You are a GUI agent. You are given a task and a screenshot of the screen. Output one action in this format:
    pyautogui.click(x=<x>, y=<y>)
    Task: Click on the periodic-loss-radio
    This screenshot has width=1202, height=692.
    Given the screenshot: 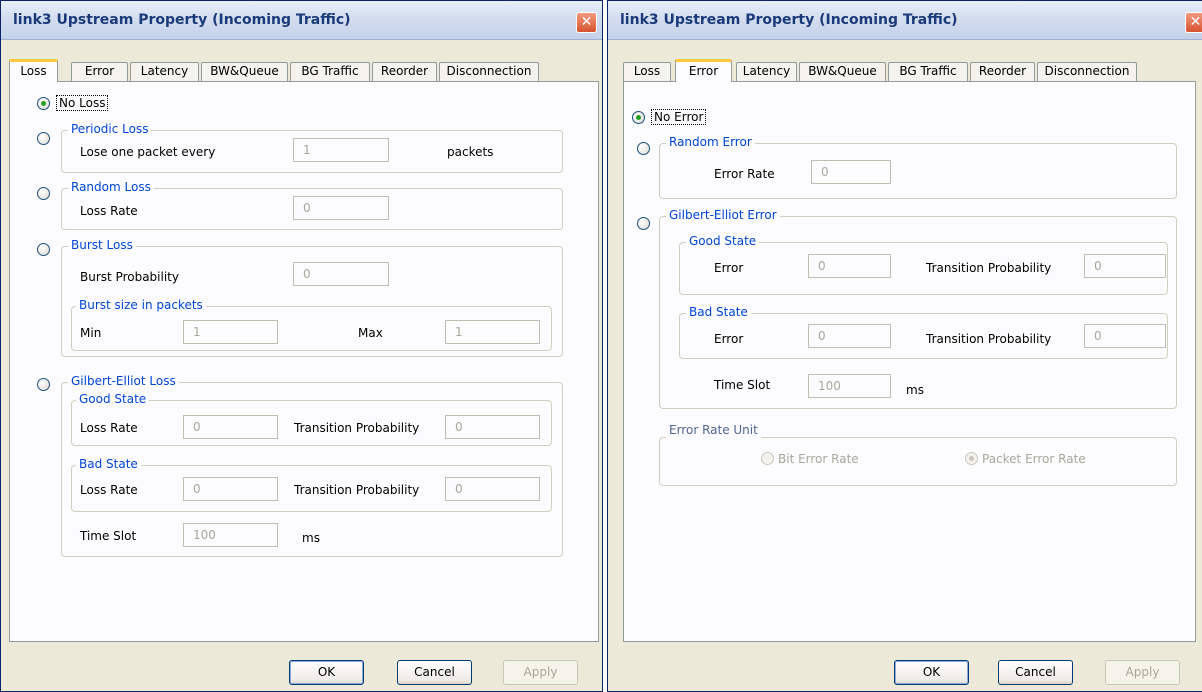 What is the action you would take?
    pyautogui.click(x=43, y=138)
    